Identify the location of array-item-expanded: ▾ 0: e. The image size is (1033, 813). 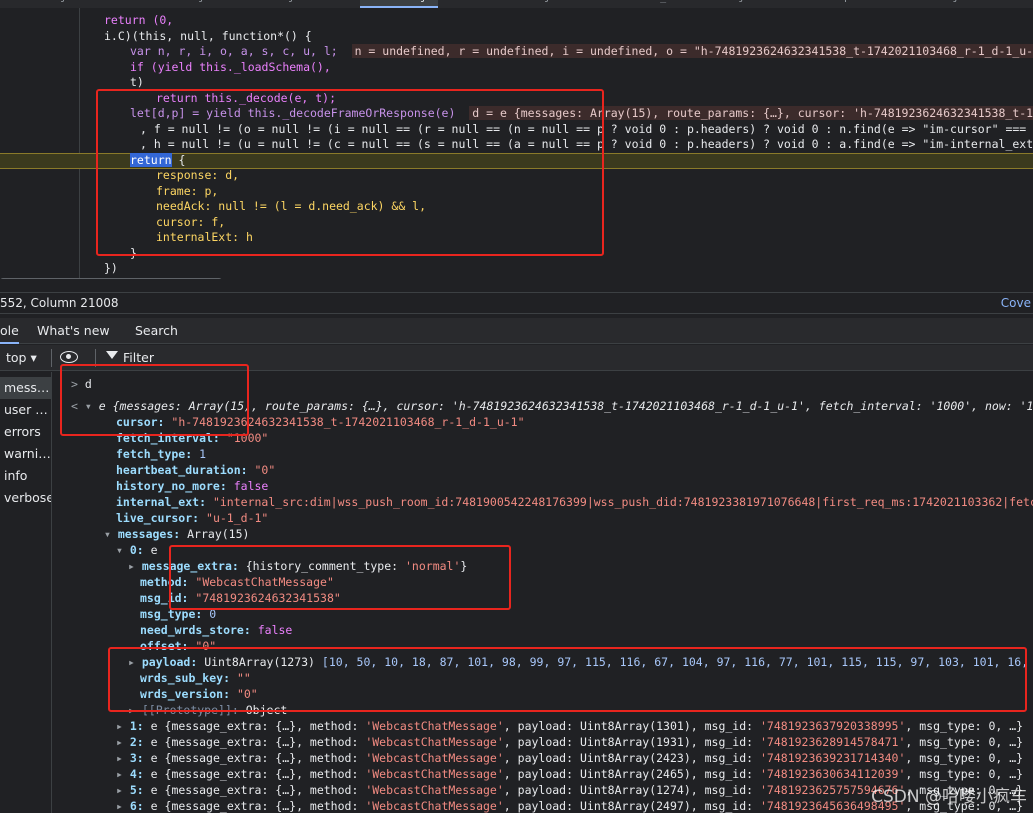
(137, 550).